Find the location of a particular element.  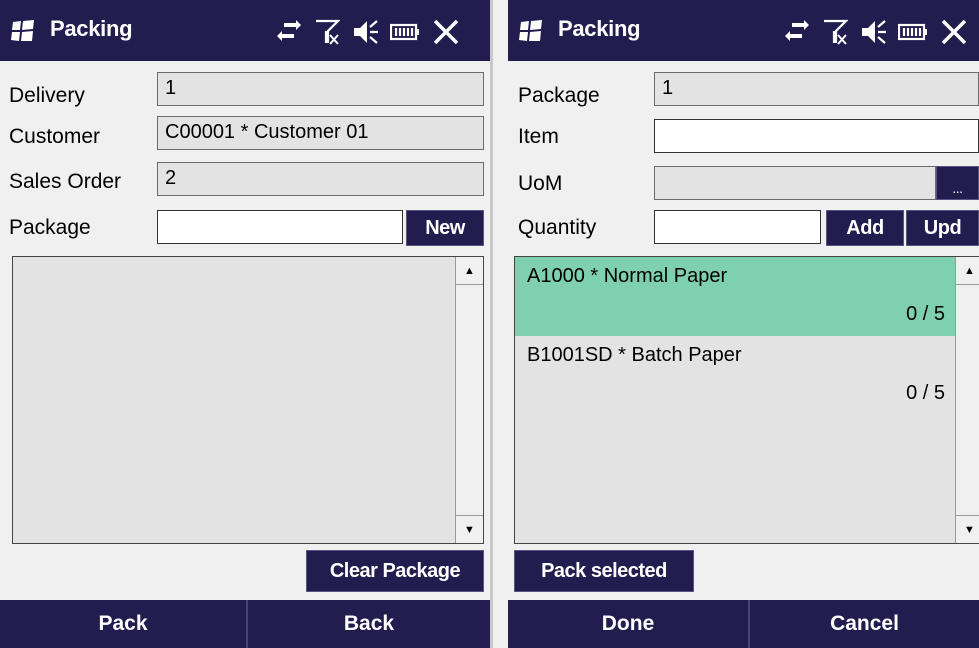

done-button: Done is located at coordinates (628, 624).